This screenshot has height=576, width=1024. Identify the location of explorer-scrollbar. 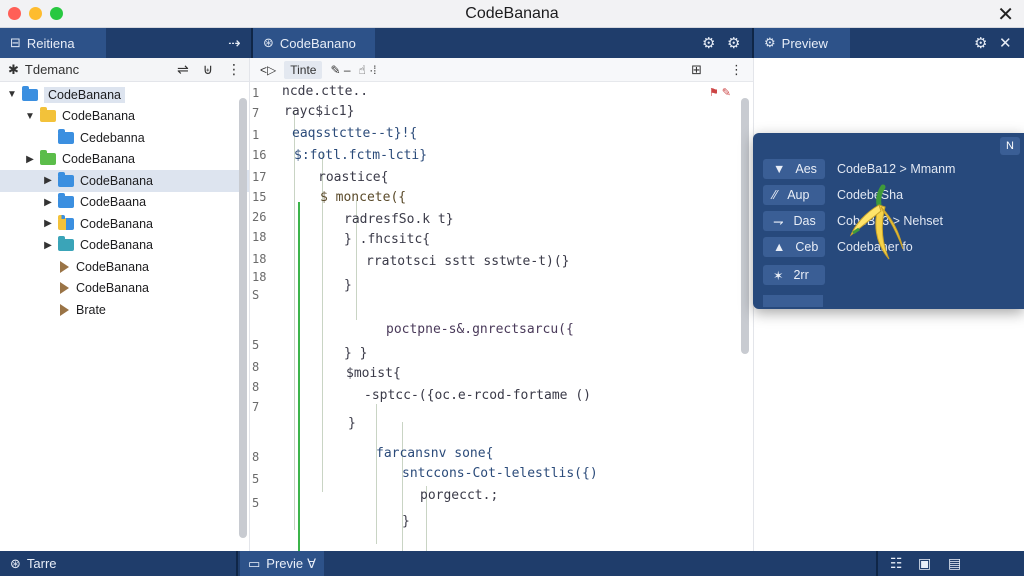
(243, 318).